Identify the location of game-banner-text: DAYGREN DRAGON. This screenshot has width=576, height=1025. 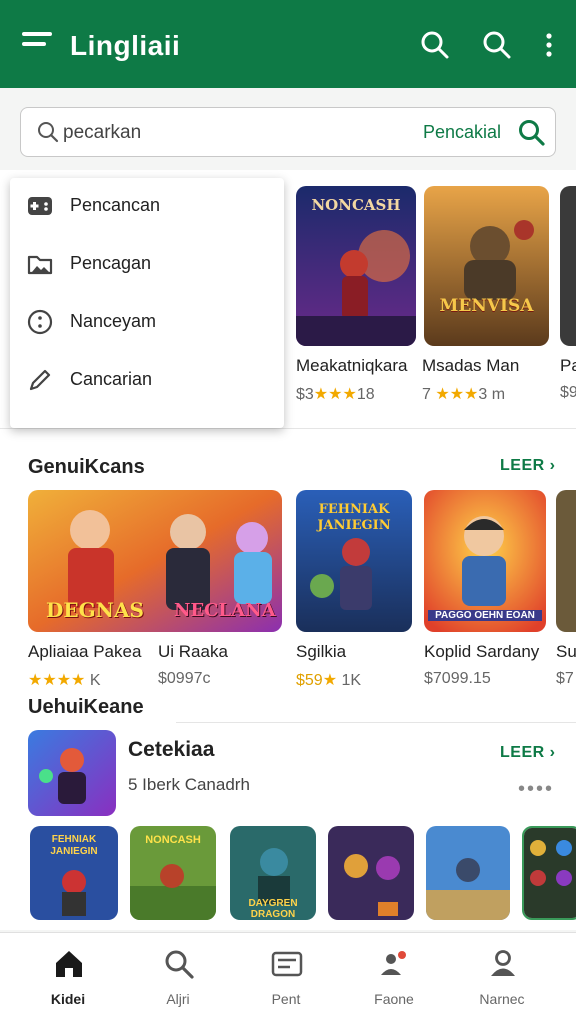
(273, 909).